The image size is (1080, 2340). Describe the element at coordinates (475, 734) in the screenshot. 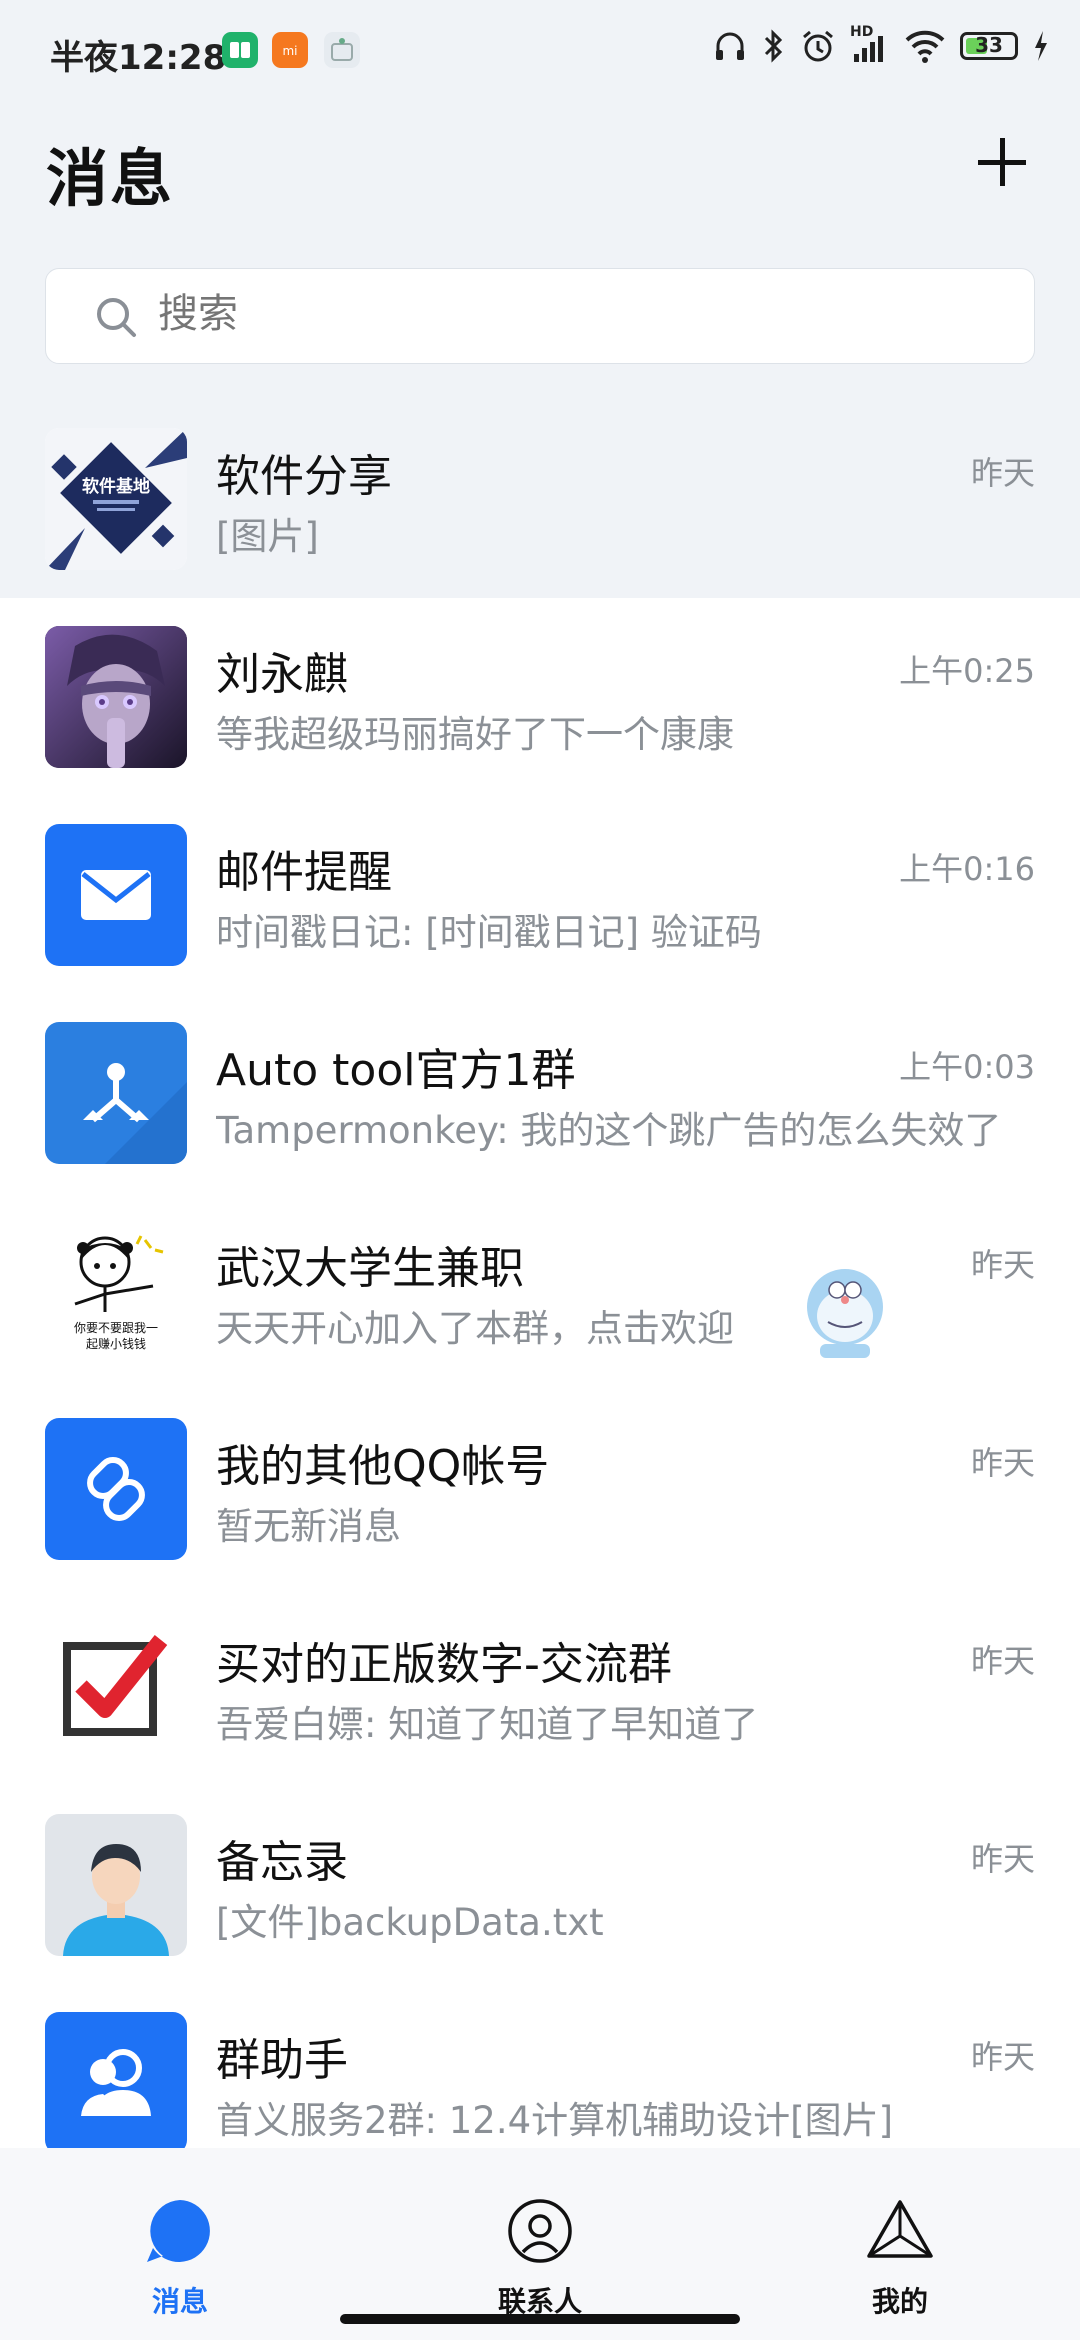

I see `conversation-message: 等我超级玛丽搞好了下一个康康` at that location.